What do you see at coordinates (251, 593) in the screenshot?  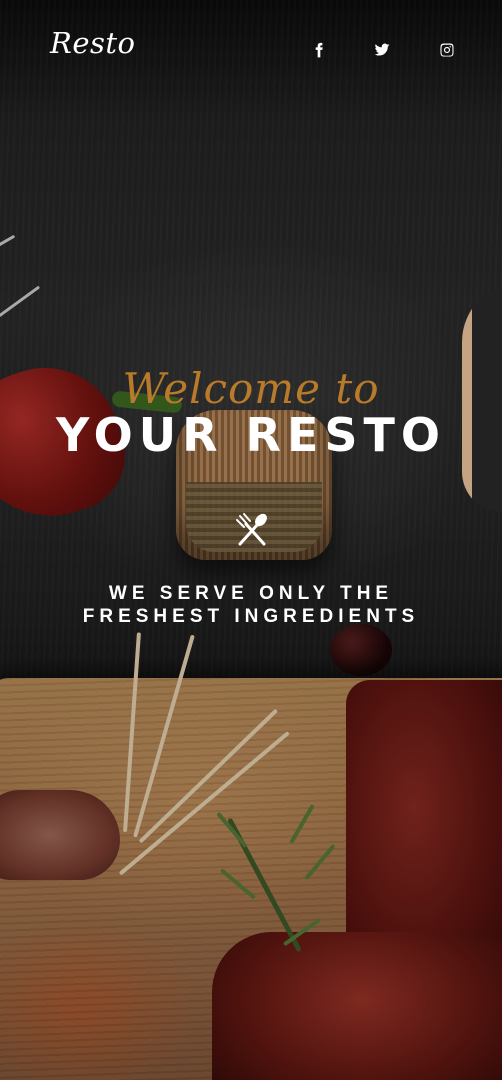 I see `tagline-line-1: WE SERVE ONLY THE` at bounding box center [251, 593].